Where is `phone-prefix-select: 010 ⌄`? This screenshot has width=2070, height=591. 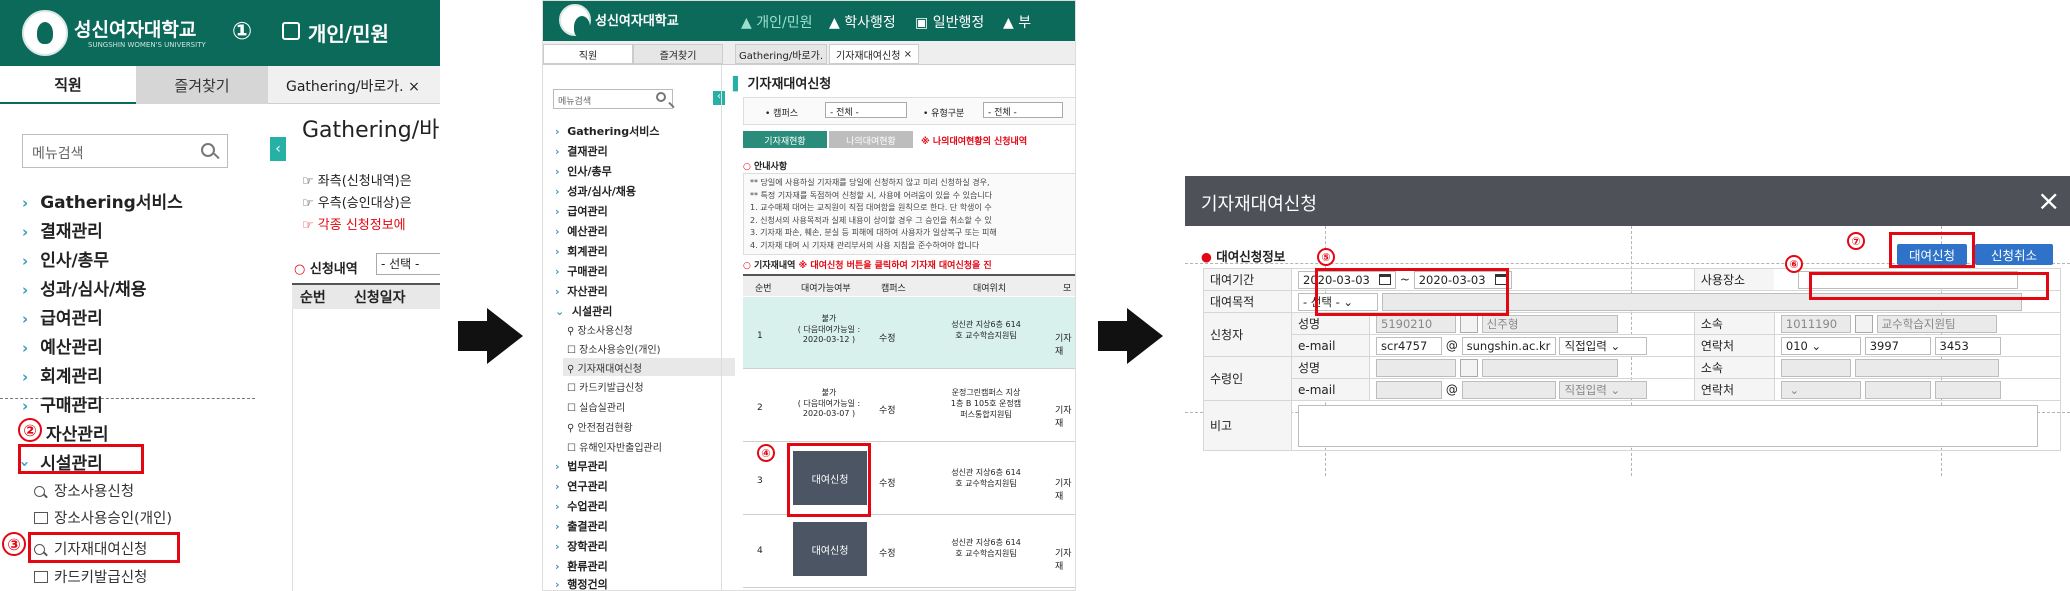 phone-prefix-select: 010 ⌄ is located at coordinates (1820, 345).